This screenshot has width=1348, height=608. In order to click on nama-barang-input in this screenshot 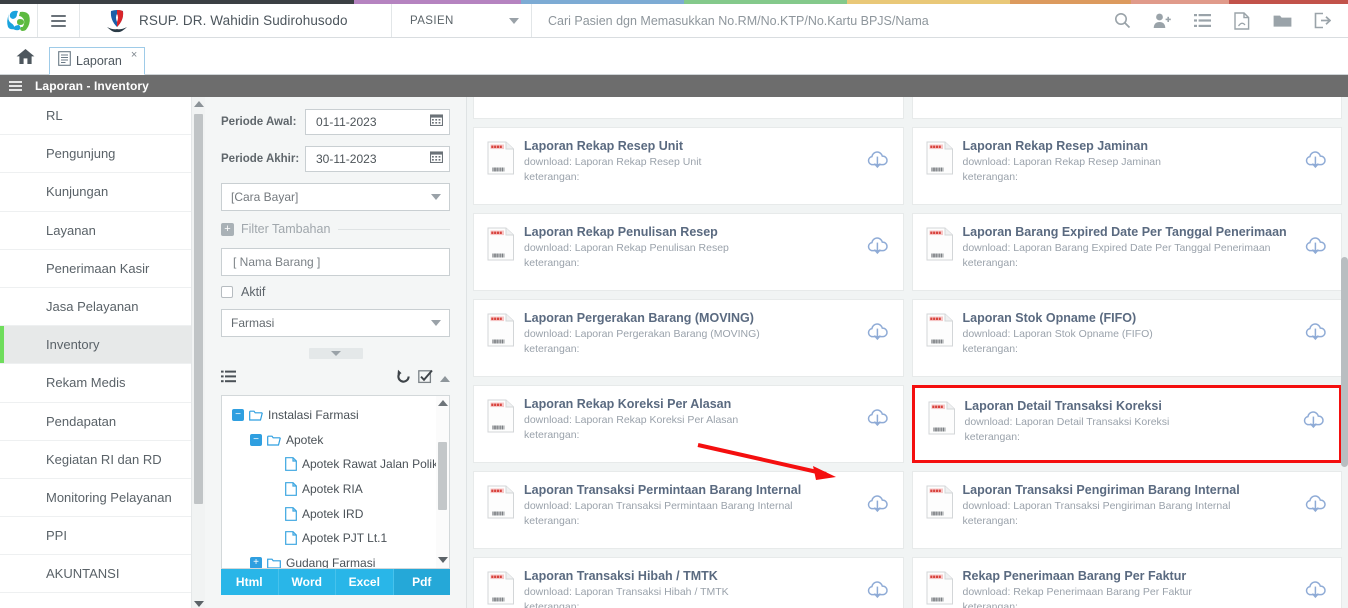, I will do `click(335, 262)`.